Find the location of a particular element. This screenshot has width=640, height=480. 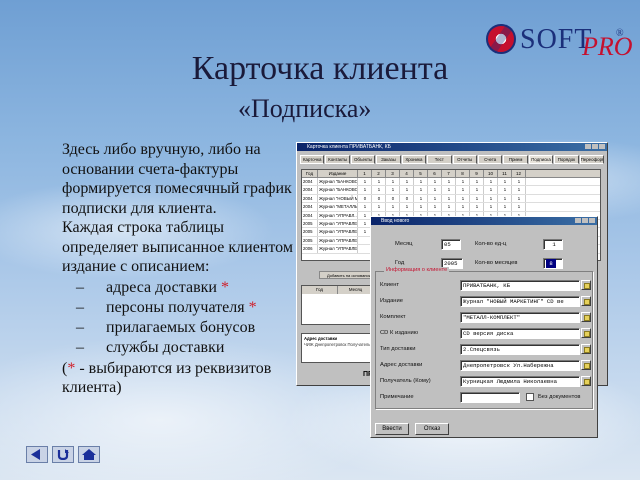

field-label: Получатель (Кому) is located at coordinates (405, 381).